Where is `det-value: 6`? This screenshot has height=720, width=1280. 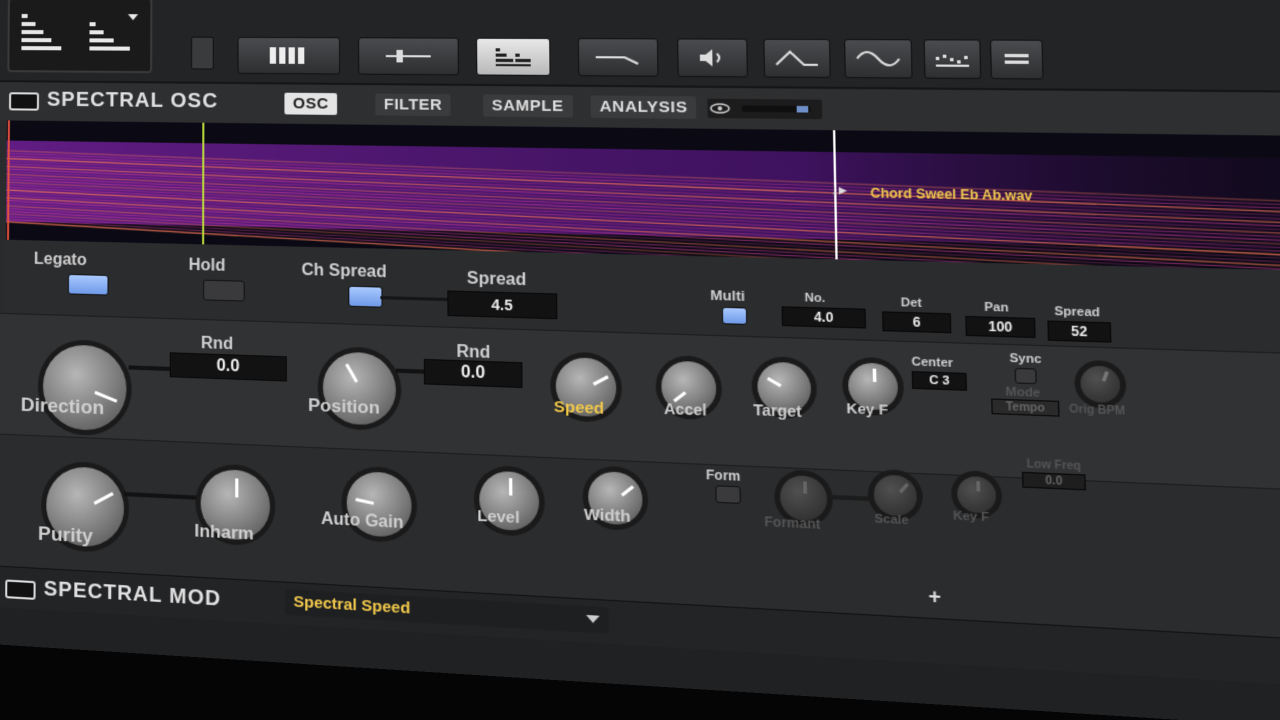 det-value: 6 is located at coordinates (917, 322).